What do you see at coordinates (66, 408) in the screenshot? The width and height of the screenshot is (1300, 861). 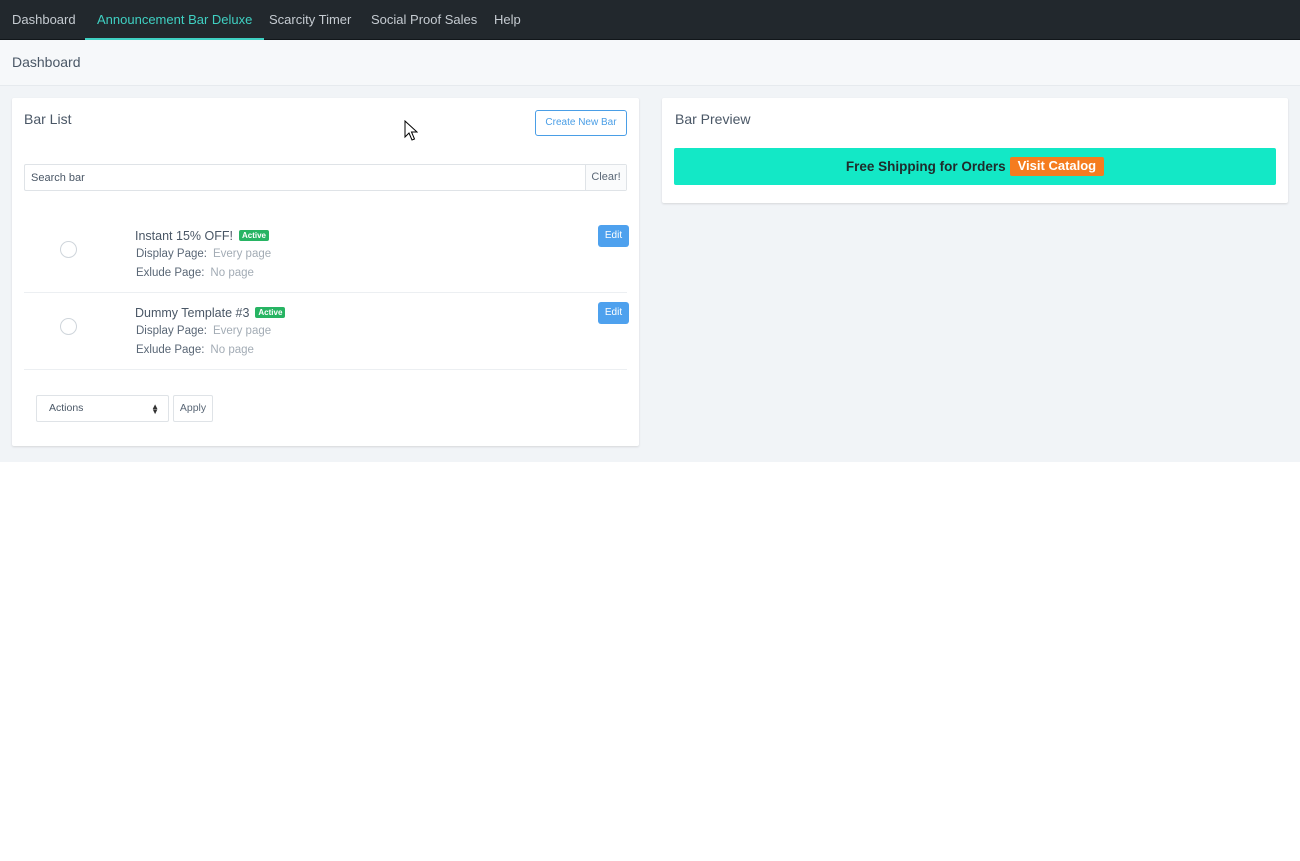 I see `actions-select-value: Actions` at bounding box center [66, 408].